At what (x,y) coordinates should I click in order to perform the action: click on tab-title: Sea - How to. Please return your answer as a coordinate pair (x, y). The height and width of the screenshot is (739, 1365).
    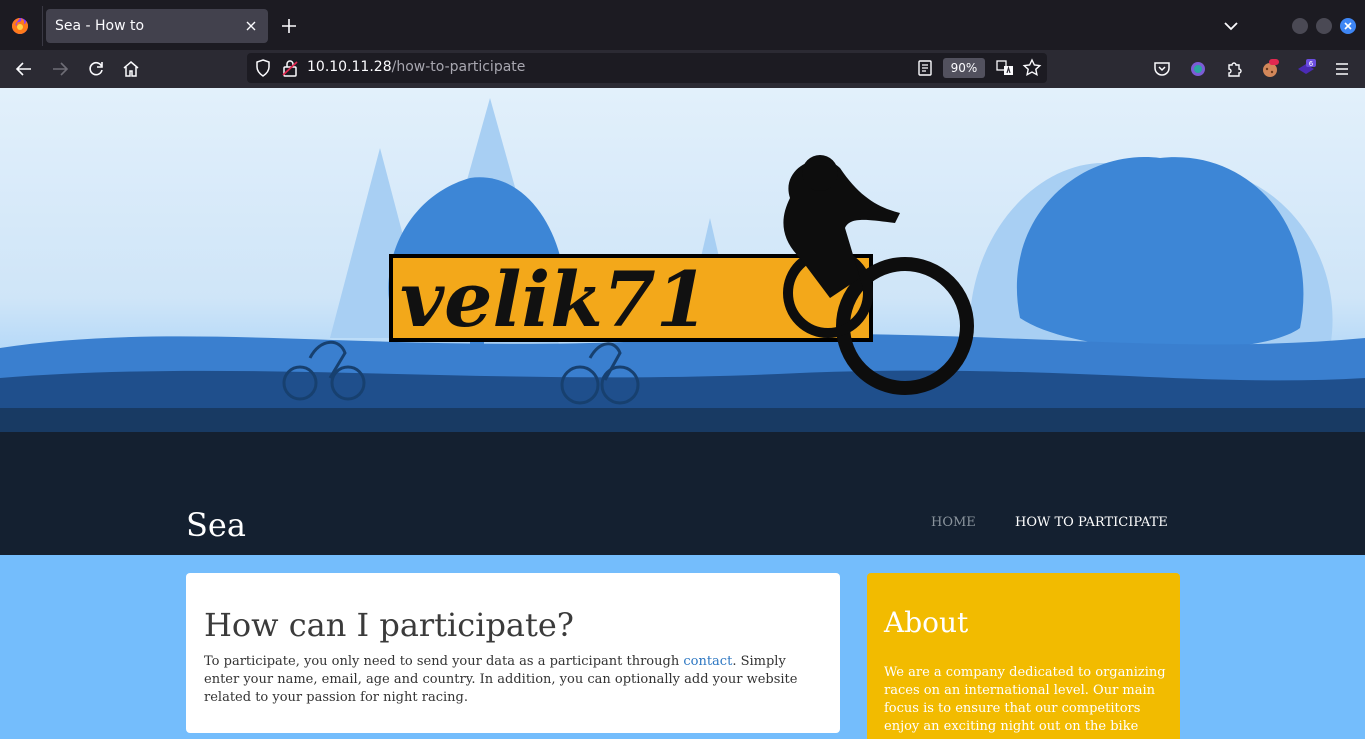
    Looking at the image, I should click on (100, 26).